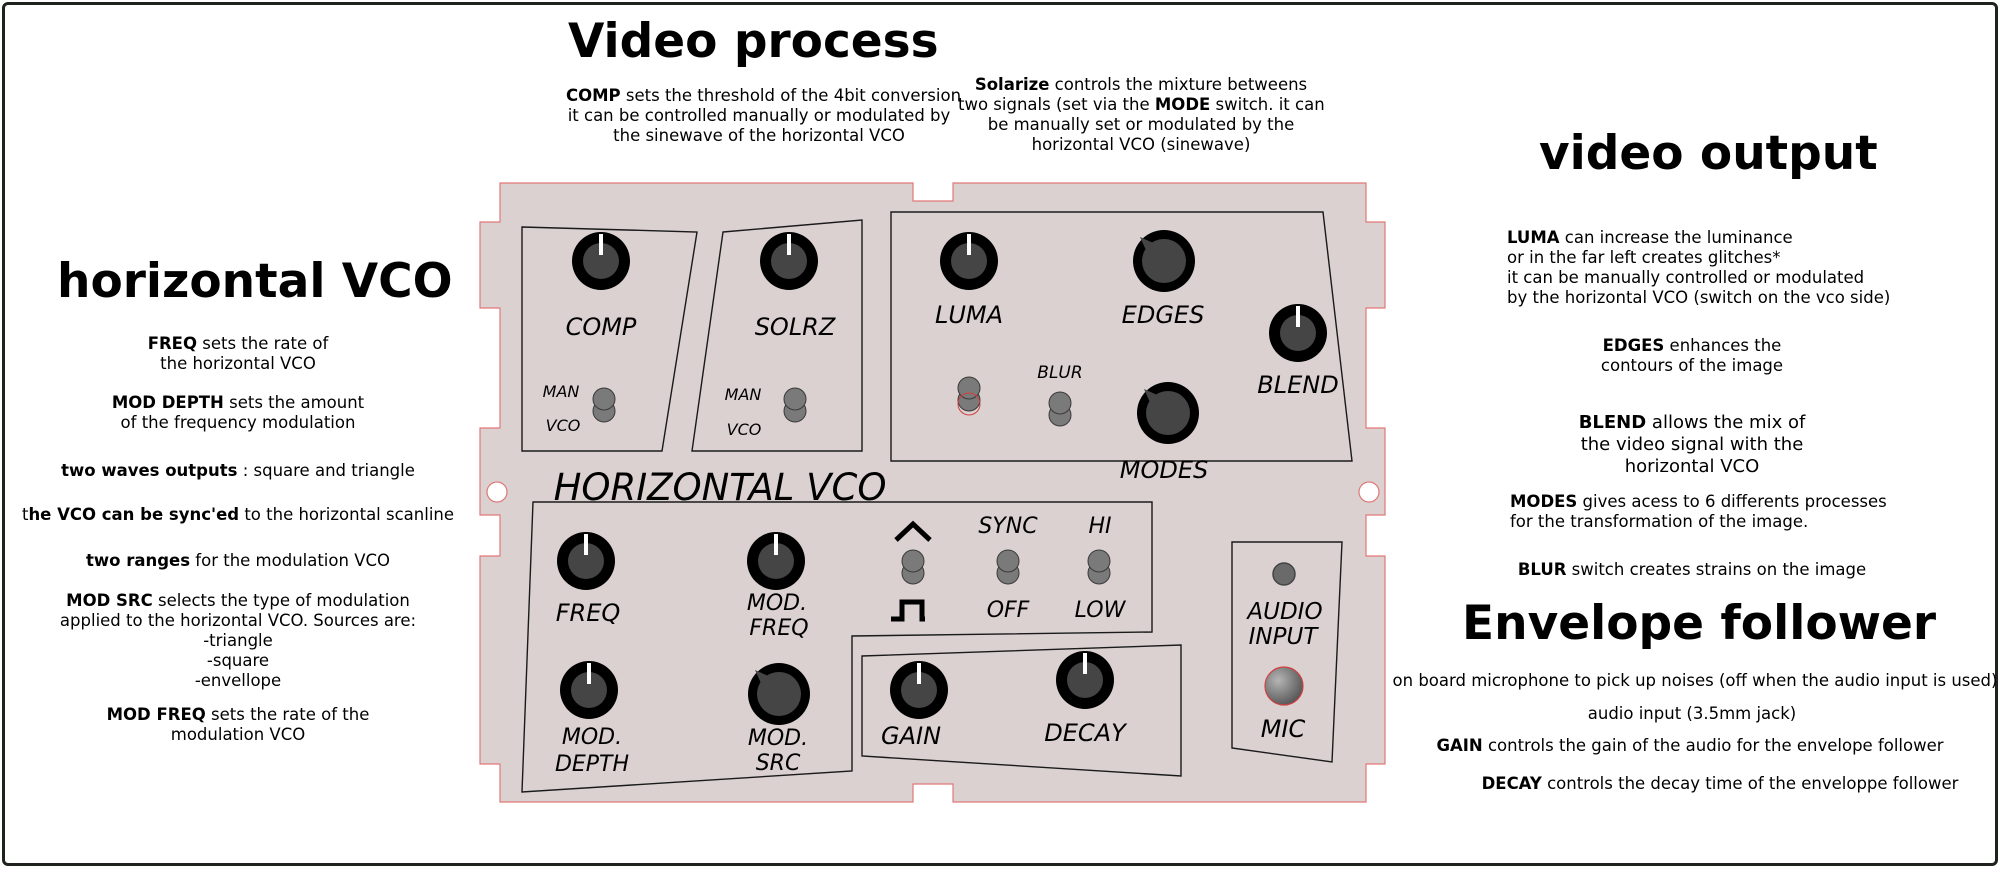  Describe the element at coordinates (776, 561) in the screenshot. I see `mod-freq-knob` at that location.